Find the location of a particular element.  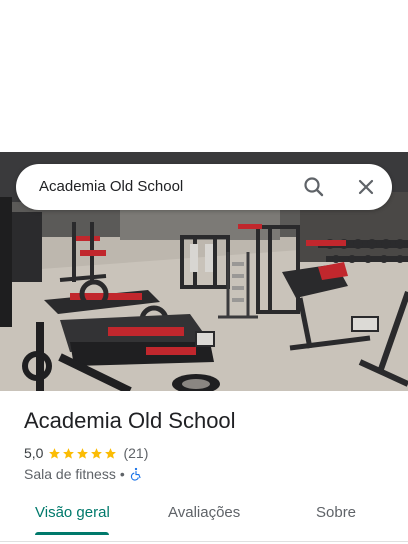

tab-about: Sobre is located at coordinates (336, 512).